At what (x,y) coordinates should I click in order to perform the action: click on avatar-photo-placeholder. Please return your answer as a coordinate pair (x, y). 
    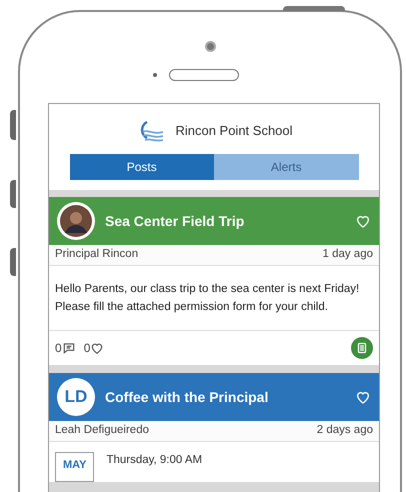
    Looking at the image, I should click on (76, 221).